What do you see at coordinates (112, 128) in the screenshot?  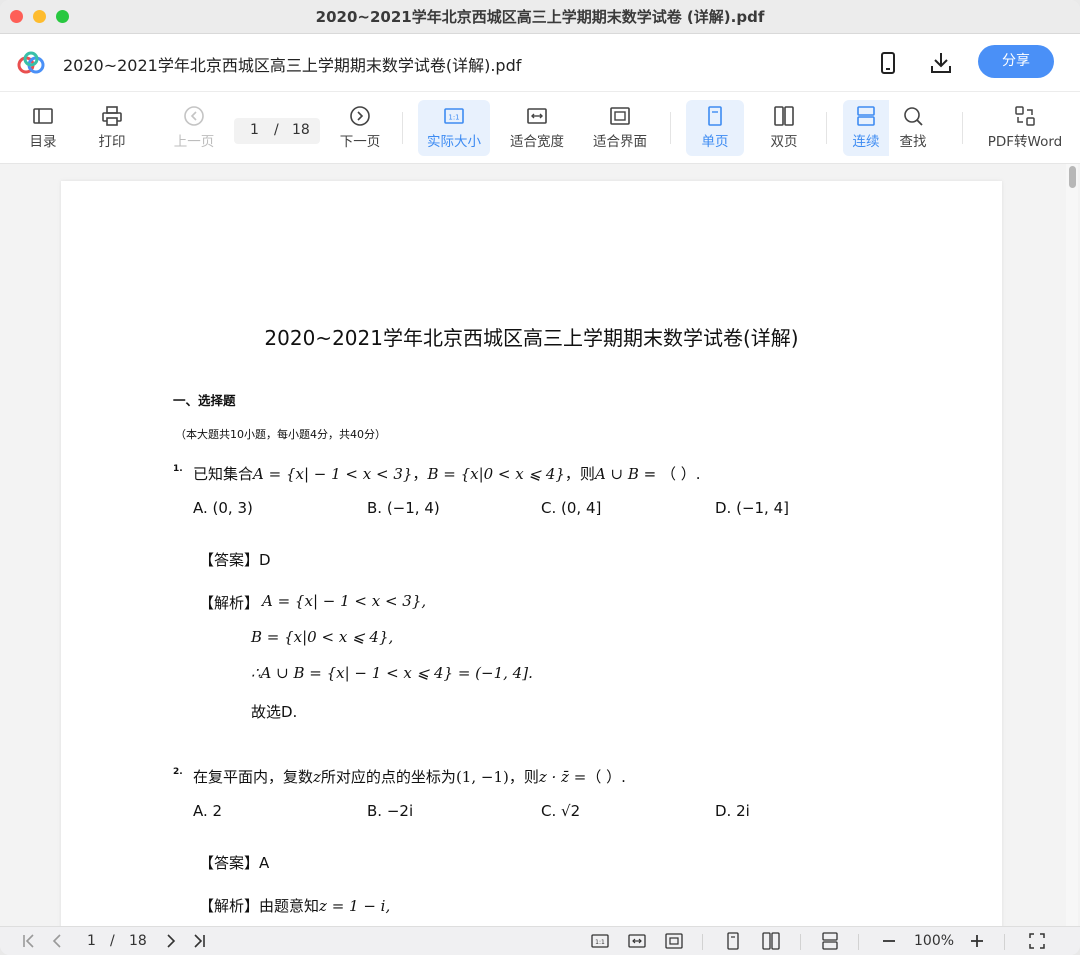 I see `print-button: 打印` at bounding box center [112, 128].